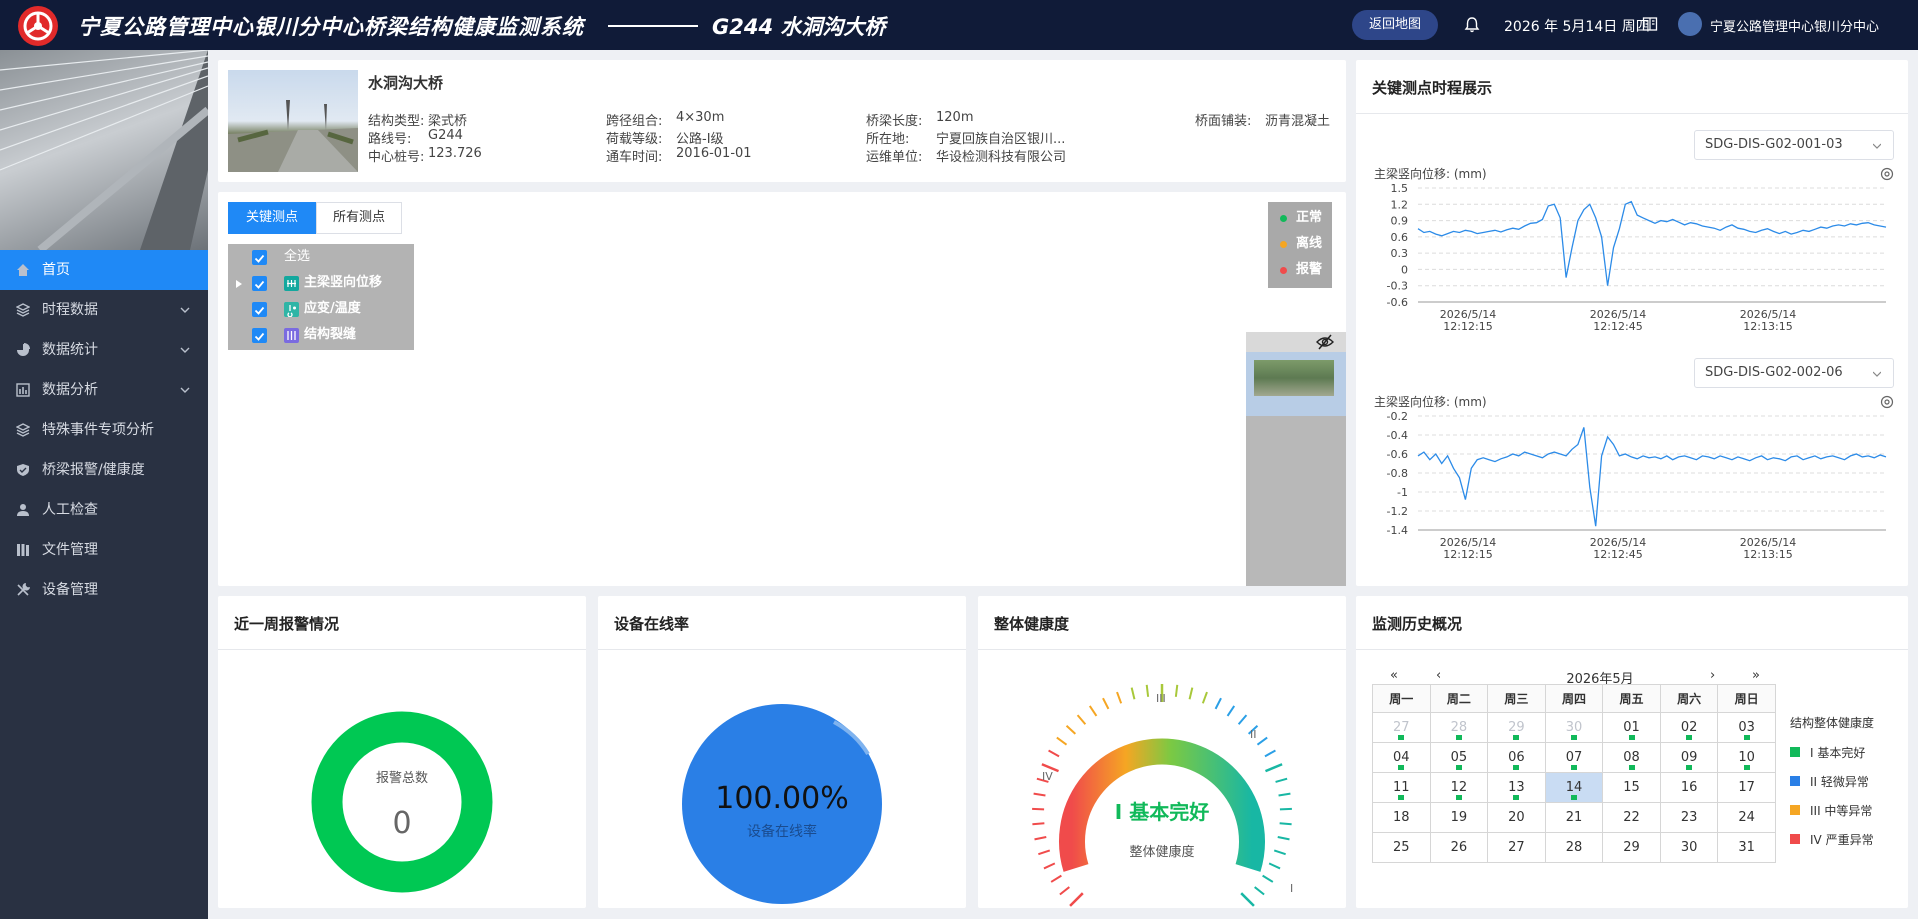 The width and height of the screenshot is (1918, 919). Describe the element at coordinates (321, 283) in the screenshot. I see `tree-item-vertical-displacement: 主梁竖向位移` at that location.